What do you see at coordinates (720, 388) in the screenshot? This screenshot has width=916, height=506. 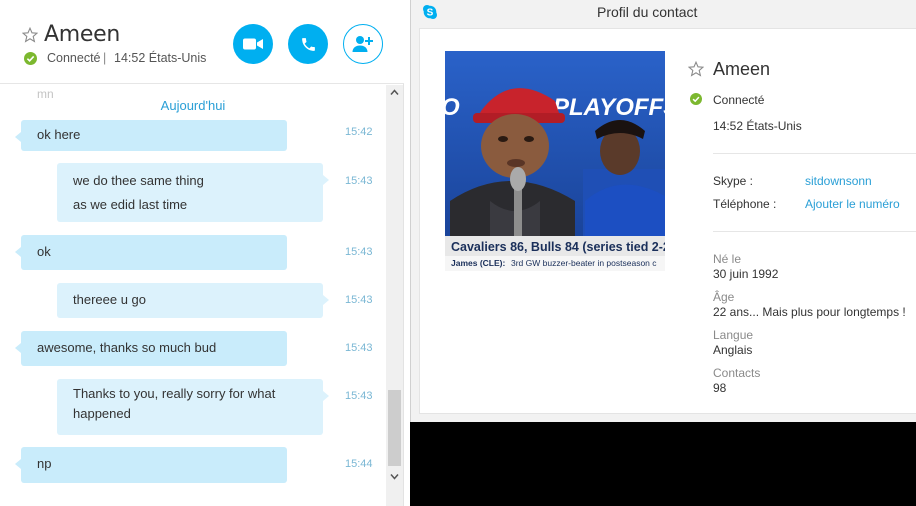 I see `contacts-count: 98` at bounding box center [720, 388].